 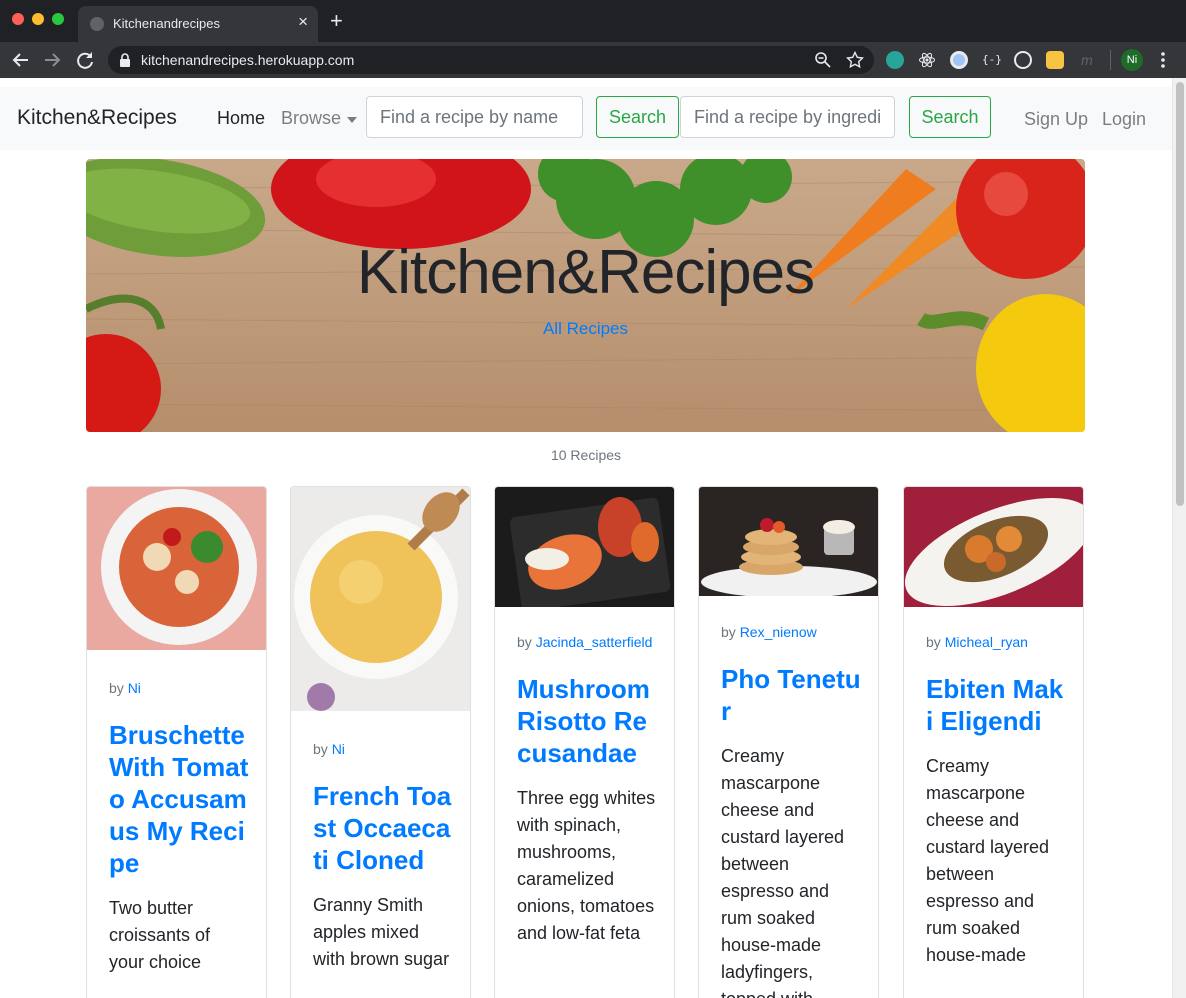 What do you see at coordinates (637, 117) in the screenshot?
I see `name-search-button: Search` at bounding box center [637, 117].